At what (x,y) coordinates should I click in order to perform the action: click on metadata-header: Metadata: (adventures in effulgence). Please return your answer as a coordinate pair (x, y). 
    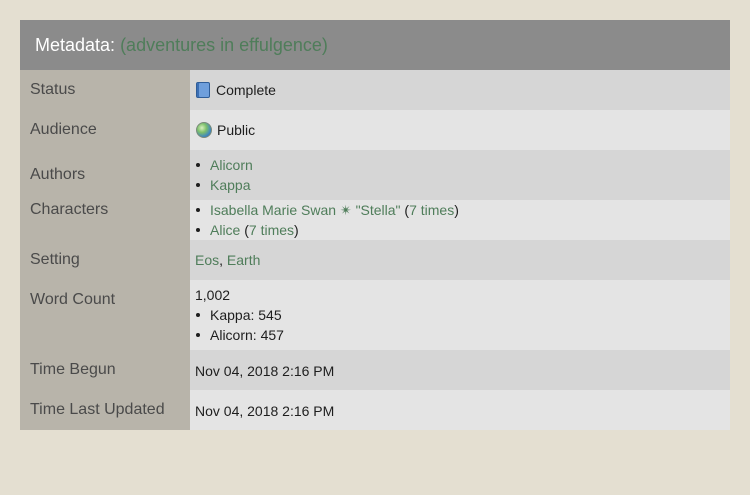
    Looking at the image, I should click on (375, 45).